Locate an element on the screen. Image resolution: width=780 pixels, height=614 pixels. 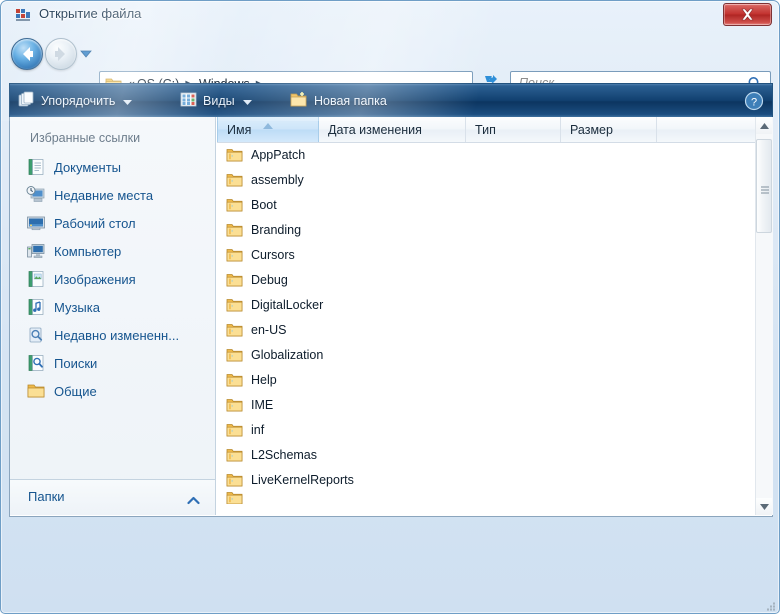
file-name: en-US is located at coordinates (269, 329).